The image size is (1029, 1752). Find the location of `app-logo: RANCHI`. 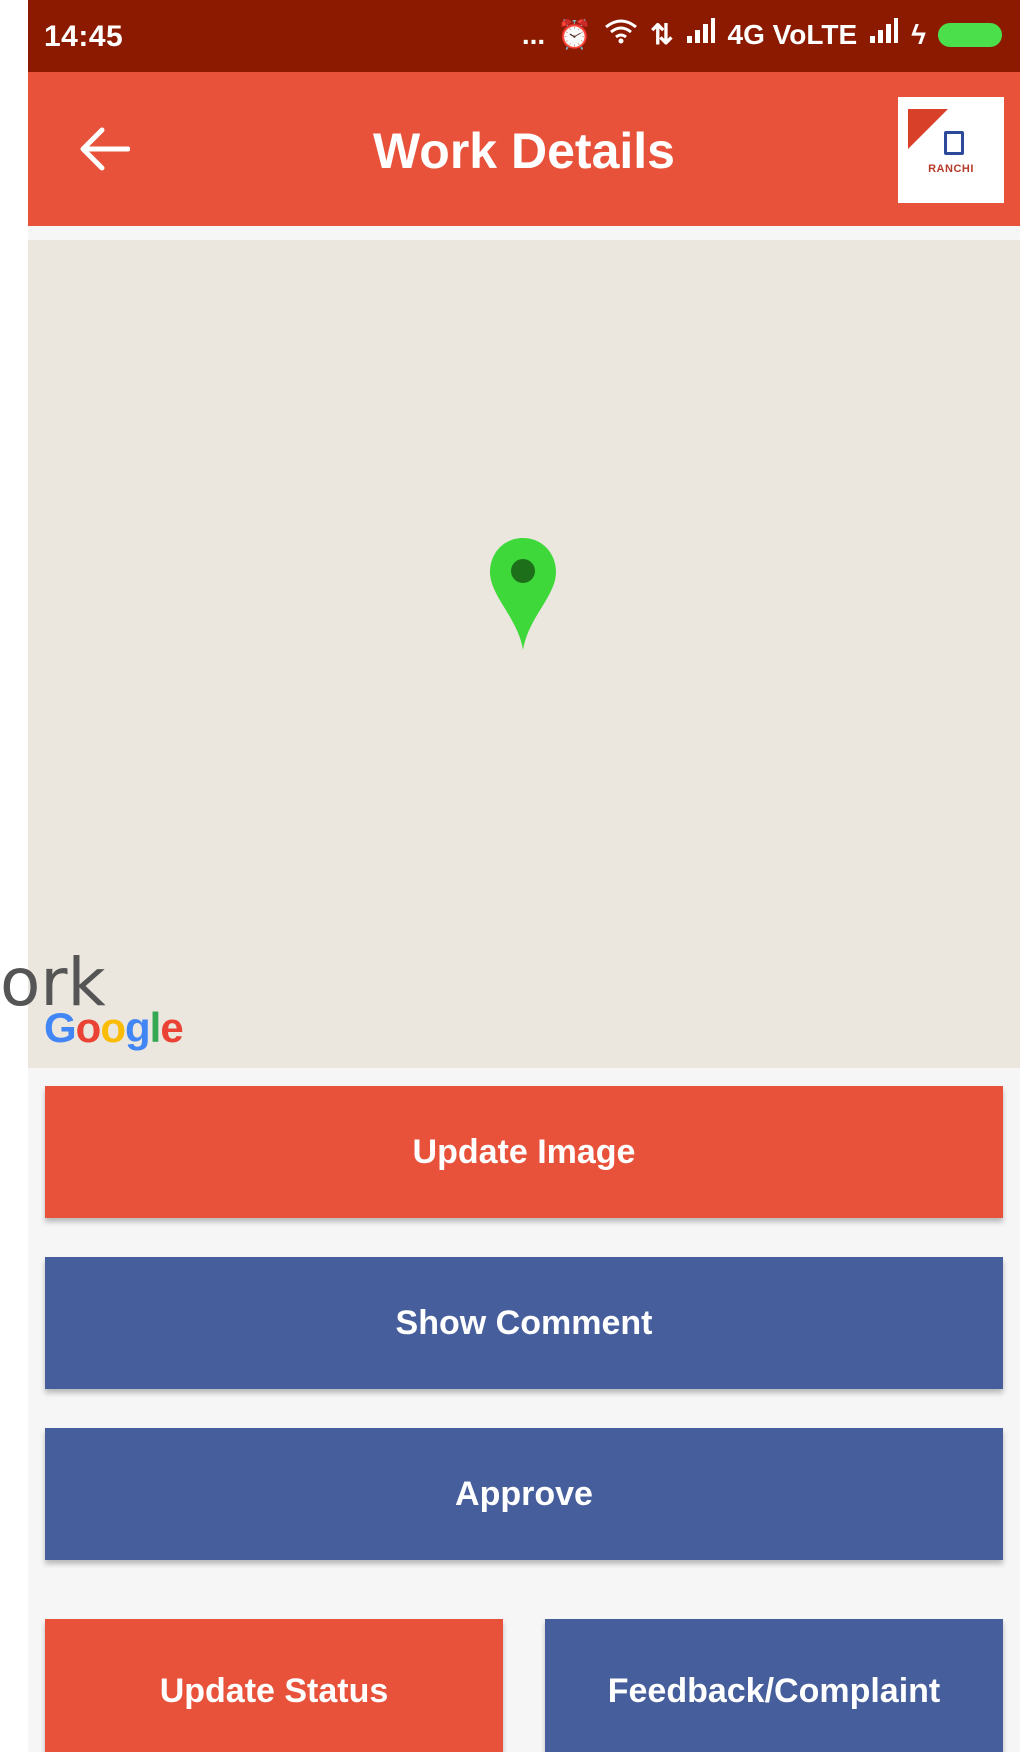

app-logo: RANCHI is located at coordinates (951, 150).